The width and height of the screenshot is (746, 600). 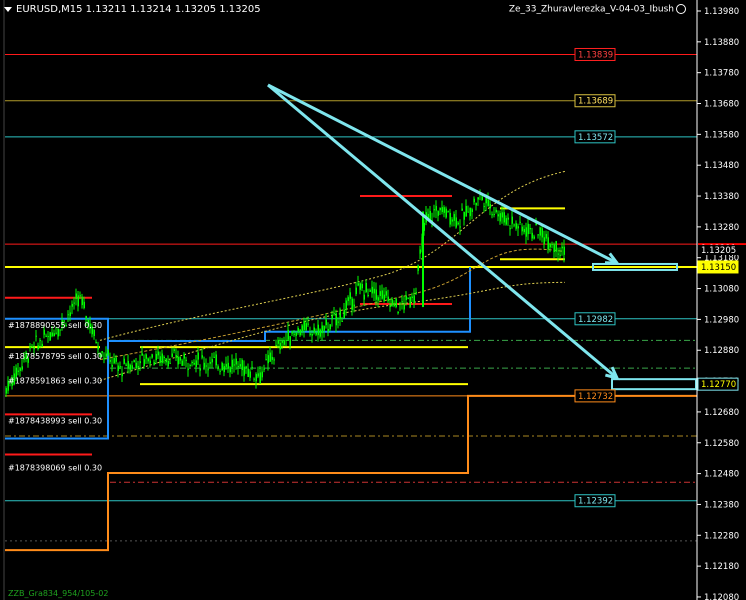 What do you see at coordinates (55, 467) in the screenshot?
I see `order-label: #1878398069 sell 0.30` at bounding box center [55, 467].